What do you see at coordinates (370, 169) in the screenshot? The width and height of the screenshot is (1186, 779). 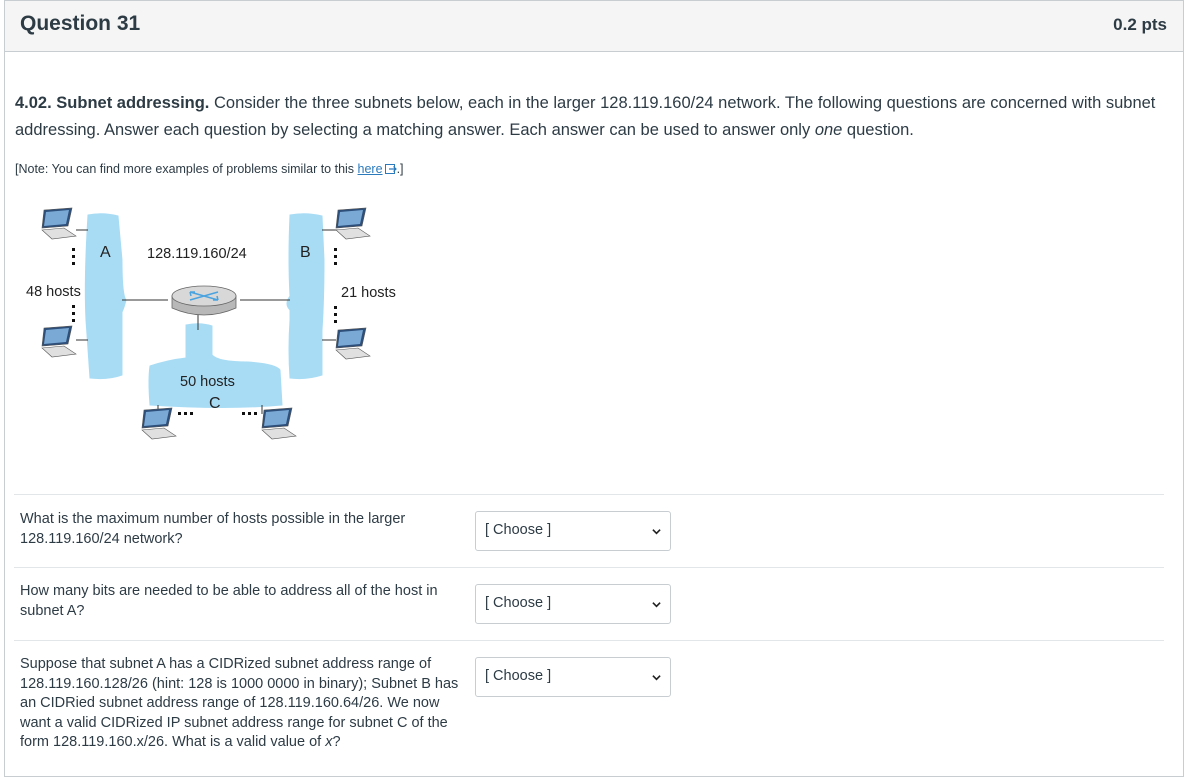 I see `note-link: here` at bounding box center [370, 169].